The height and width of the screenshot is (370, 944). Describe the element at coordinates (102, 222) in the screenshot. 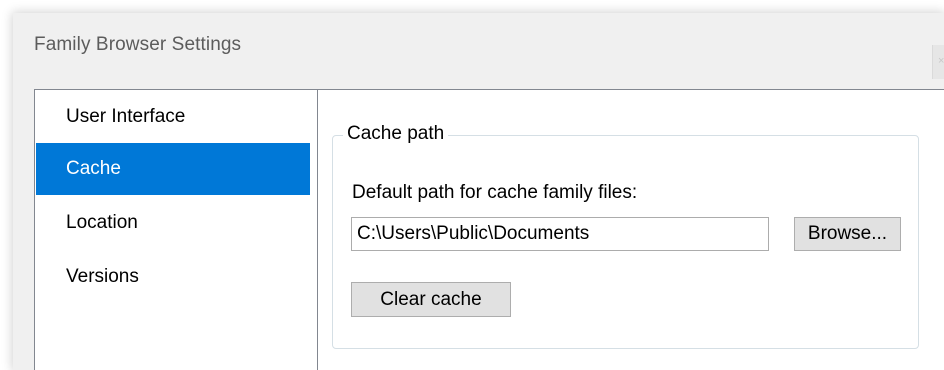

I see `category-item-label: Location` at that location.